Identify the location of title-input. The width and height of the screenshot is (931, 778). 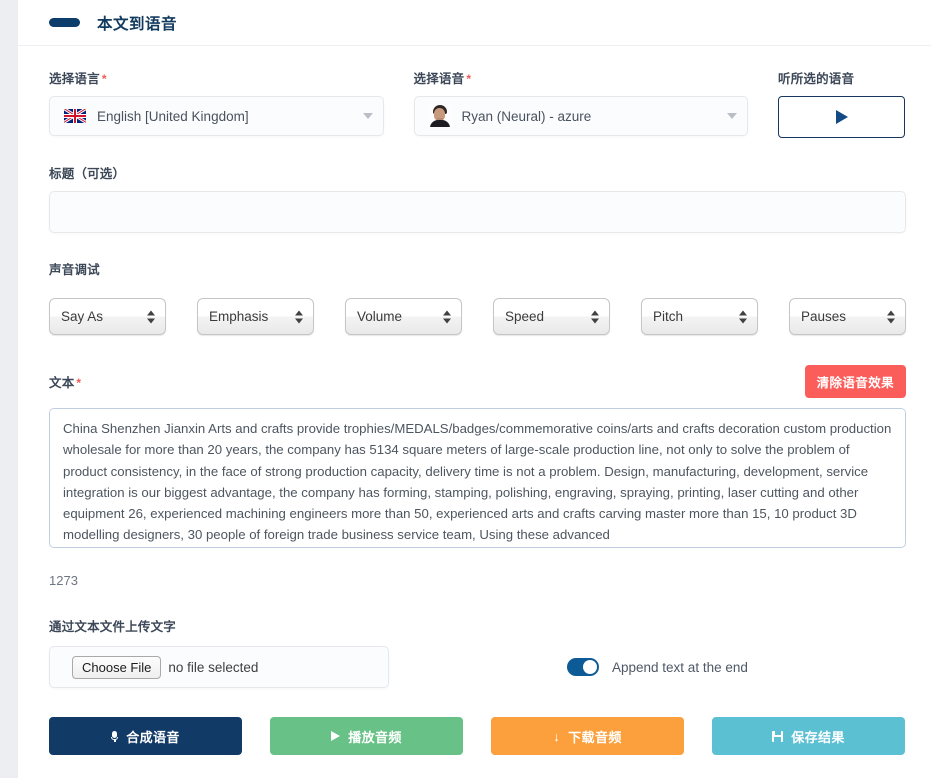
(477, 212).